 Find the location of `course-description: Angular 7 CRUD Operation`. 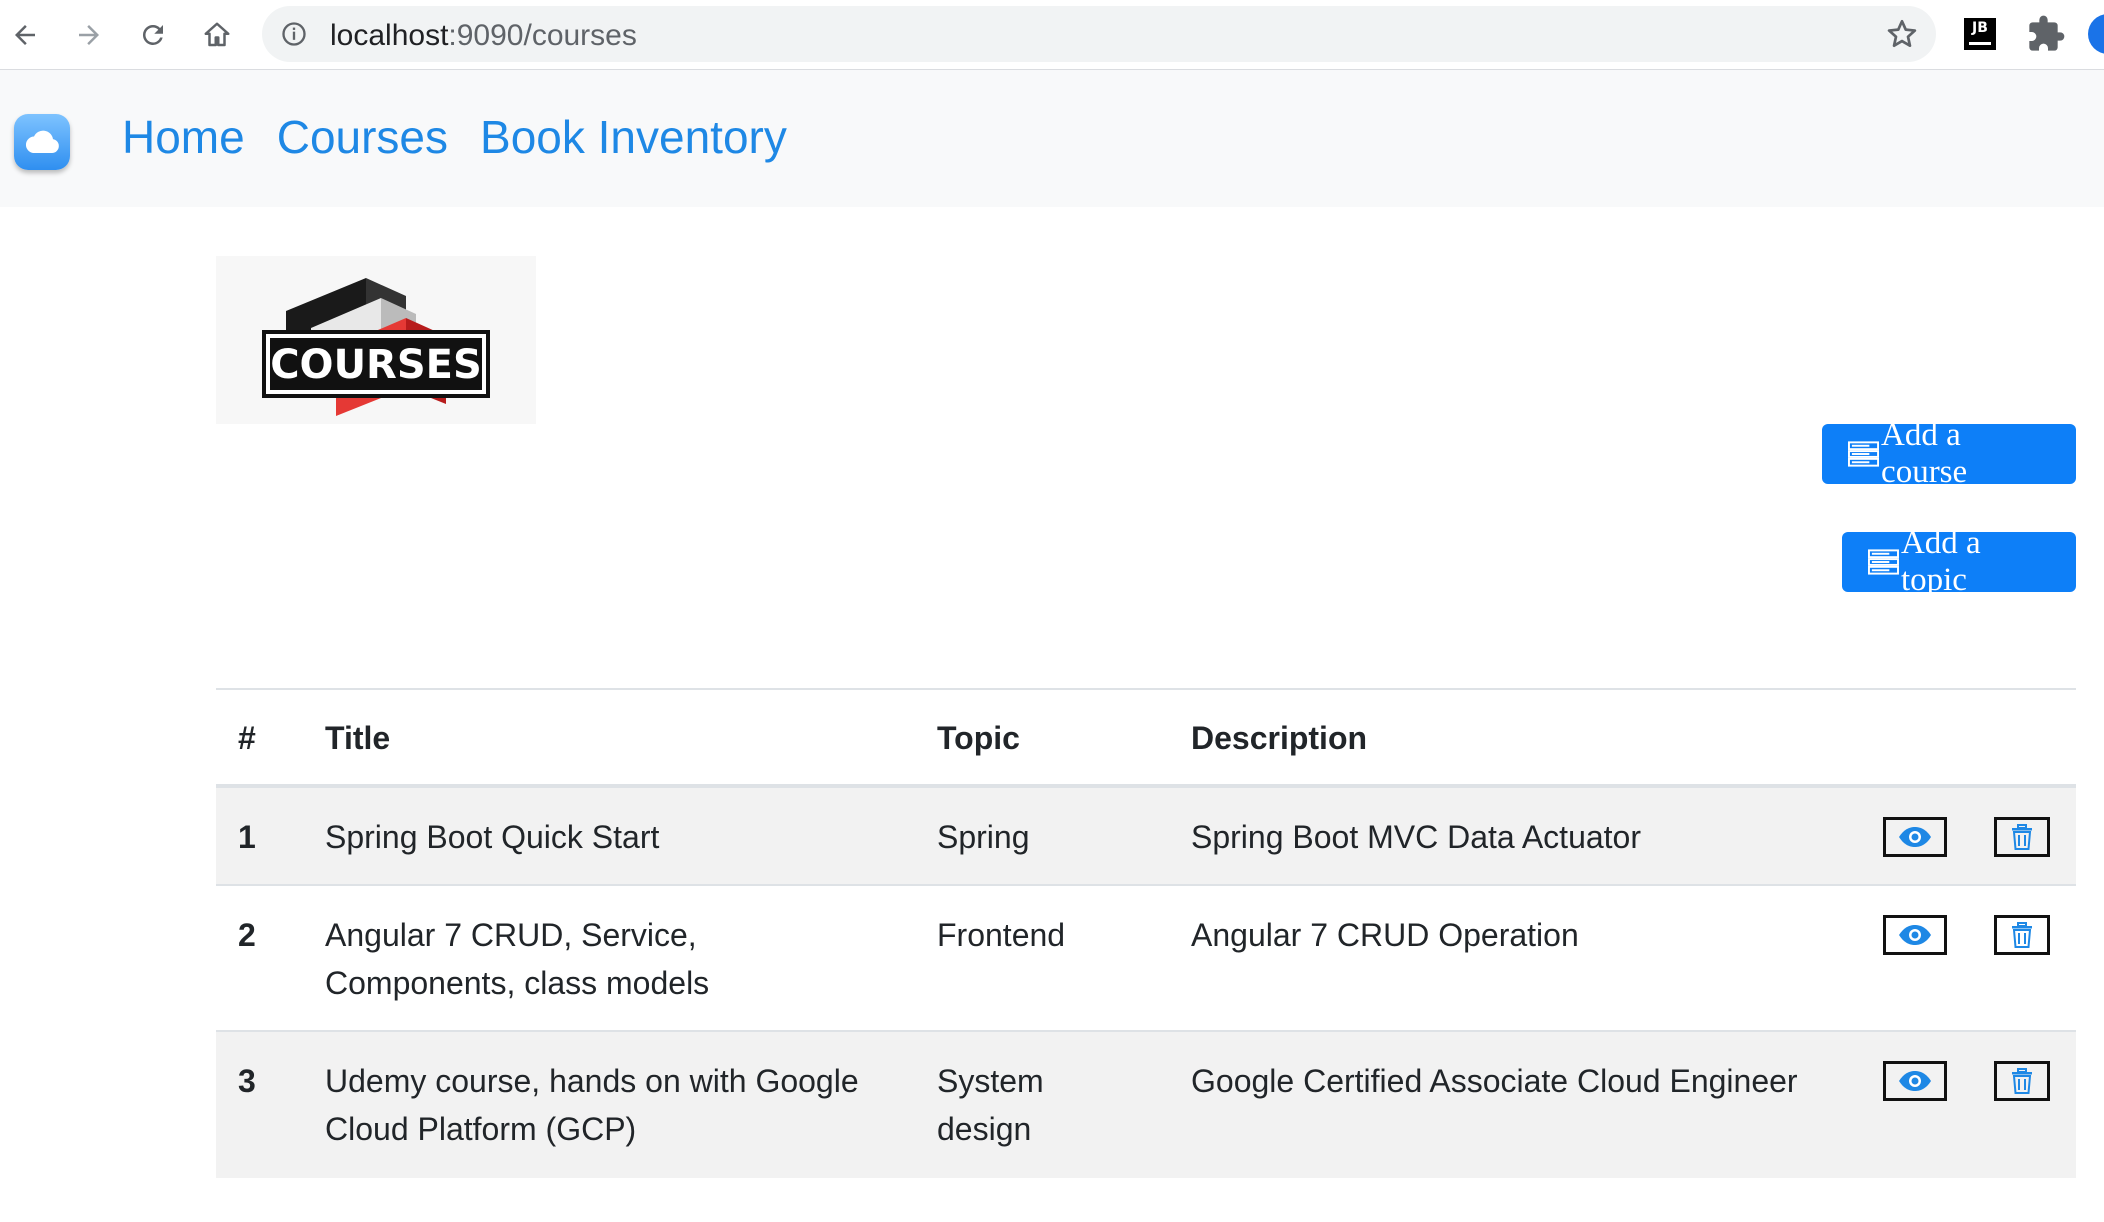

course-description: Angular 7 CRUD Operation is located at coordinates (1385, 935).